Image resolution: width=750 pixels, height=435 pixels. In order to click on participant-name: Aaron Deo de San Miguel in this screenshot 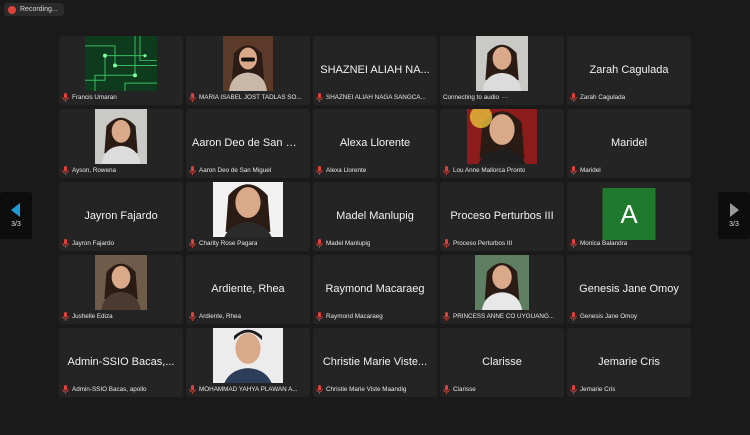, I will do `click(235, 170)`.